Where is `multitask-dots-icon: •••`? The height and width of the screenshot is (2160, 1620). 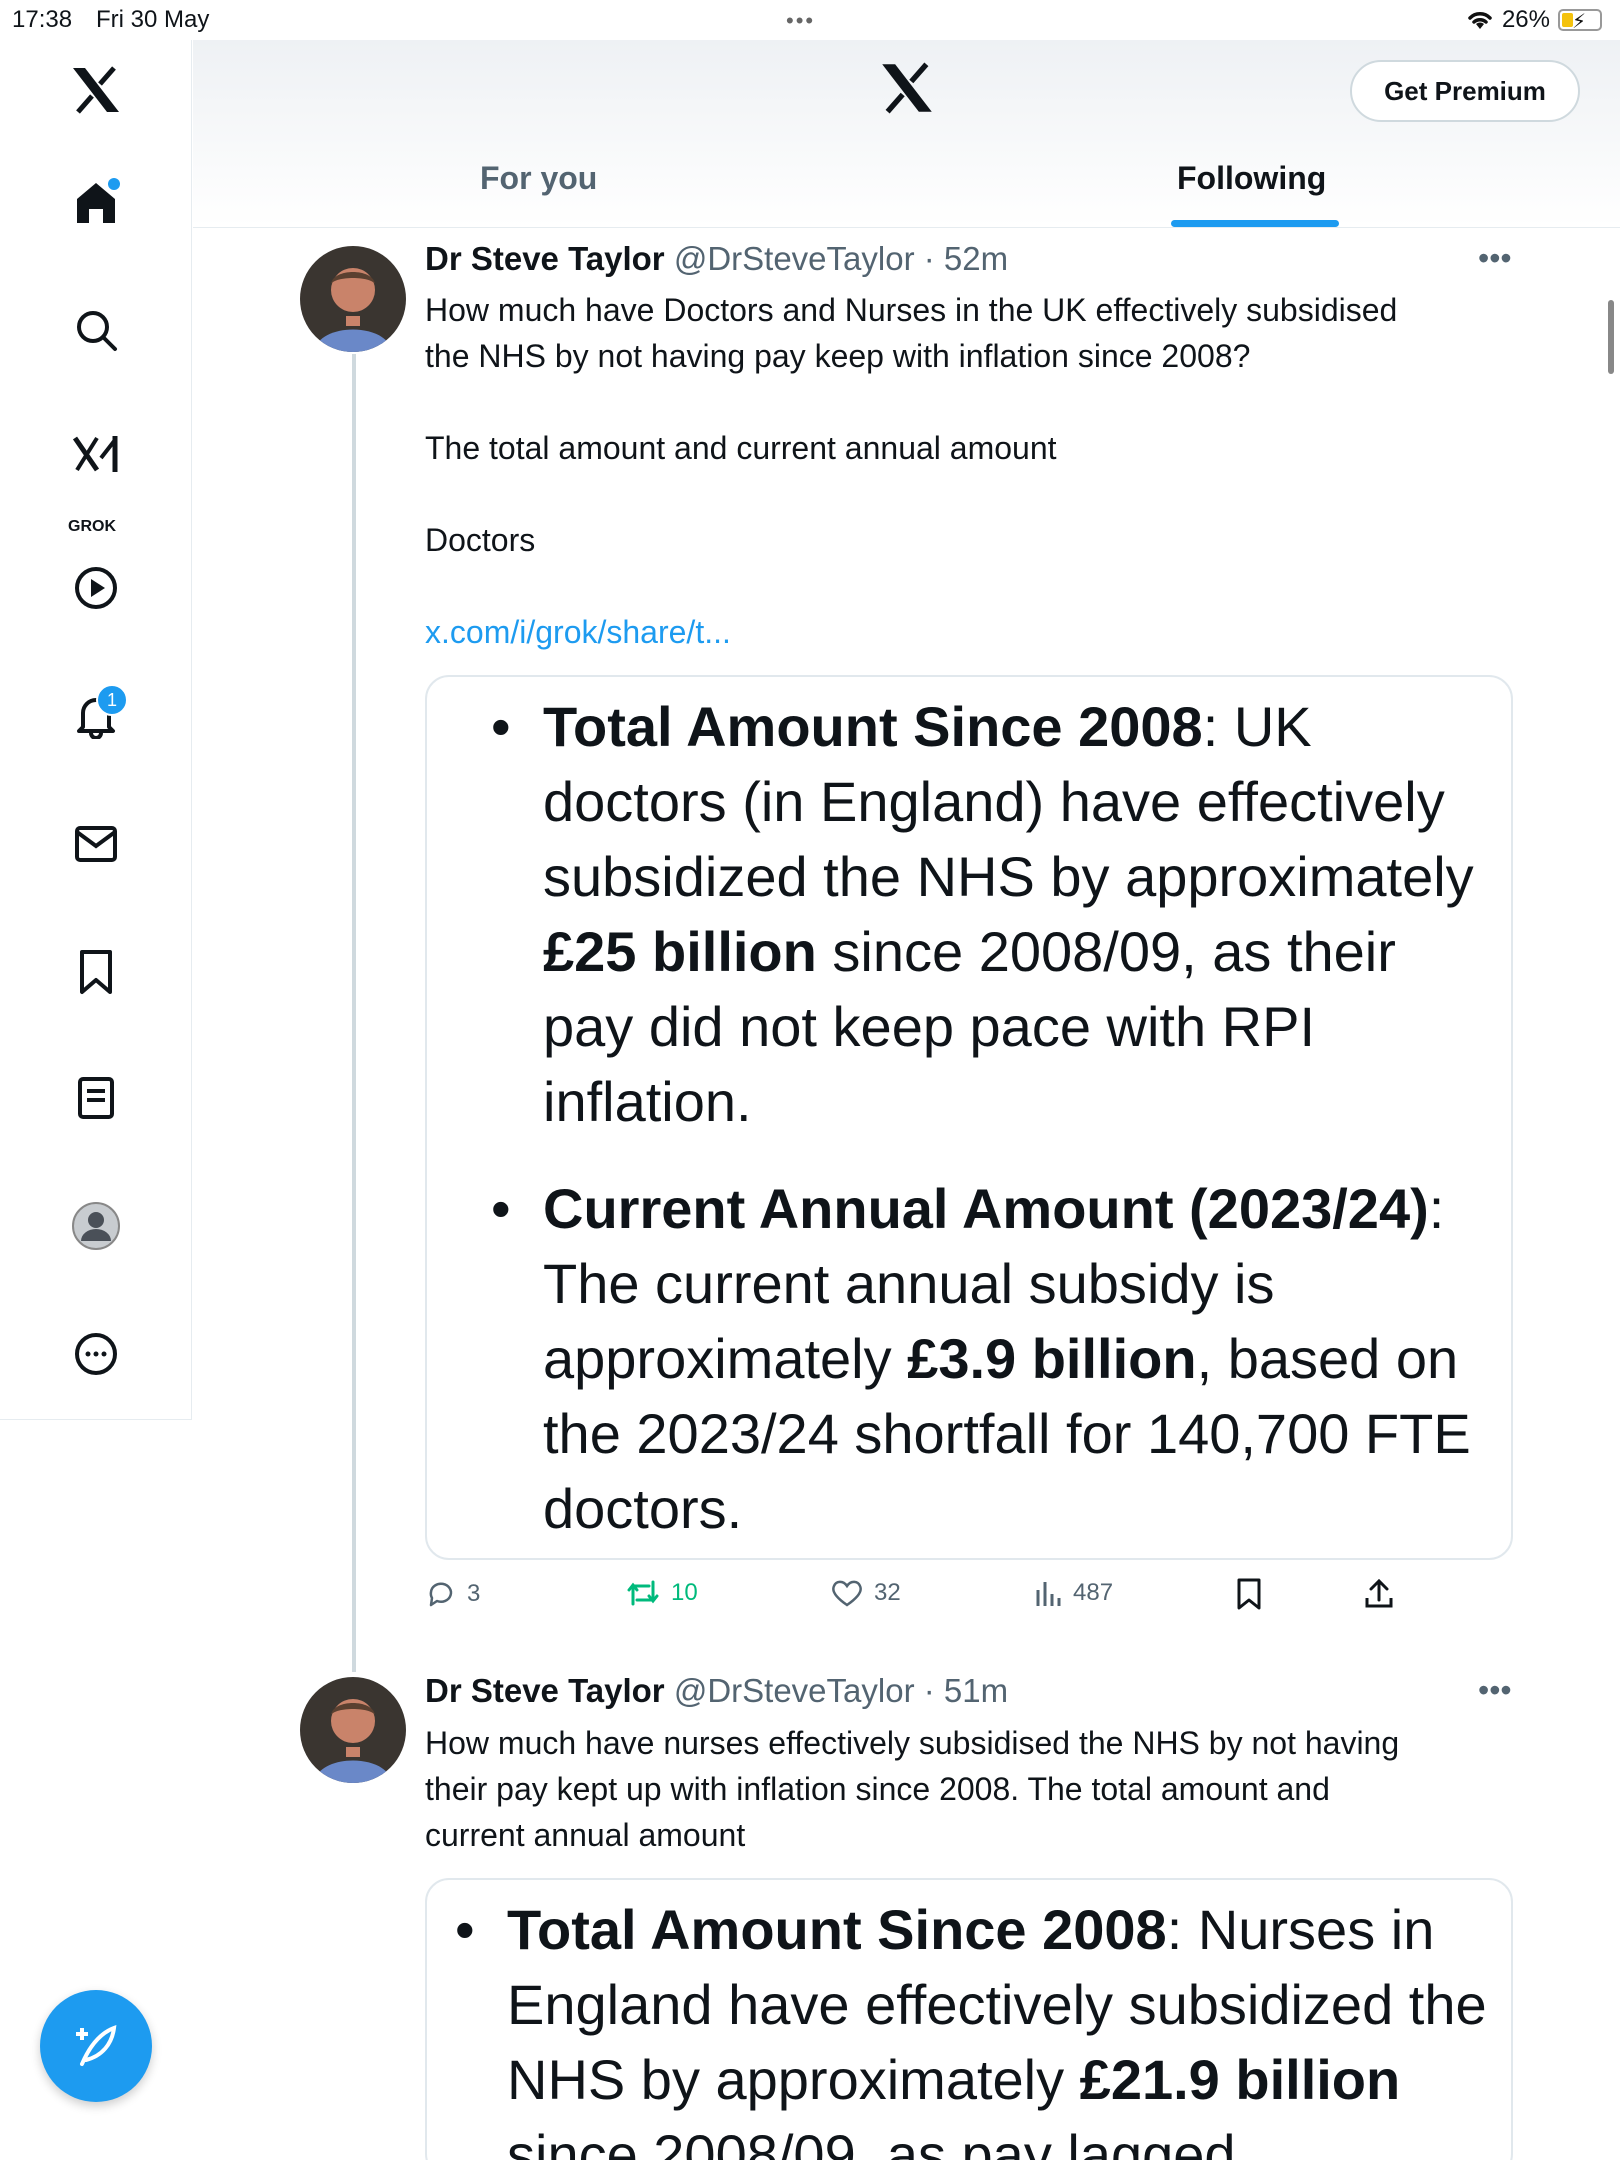
multitask-dots-icon: ••• is located at coordinates (800, 21).